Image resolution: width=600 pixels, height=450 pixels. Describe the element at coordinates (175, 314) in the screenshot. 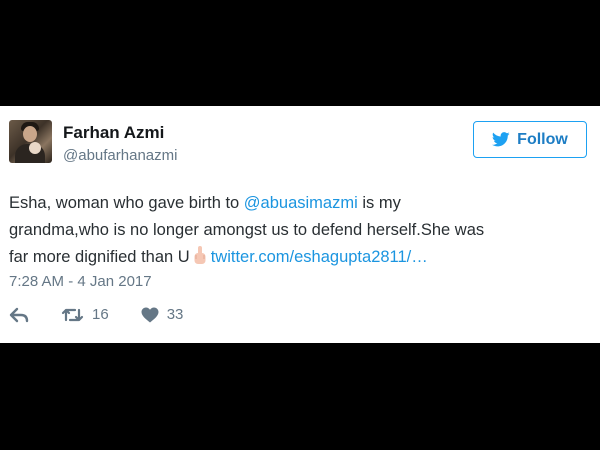

I see `like-count: 33` at that location.